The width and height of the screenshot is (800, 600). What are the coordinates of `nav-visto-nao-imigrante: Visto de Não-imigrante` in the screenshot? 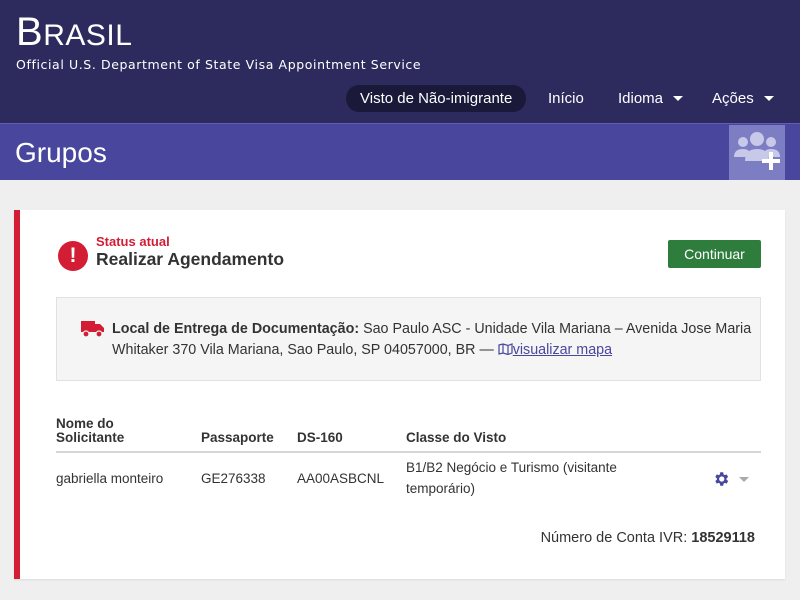 It's located at (436, 98).